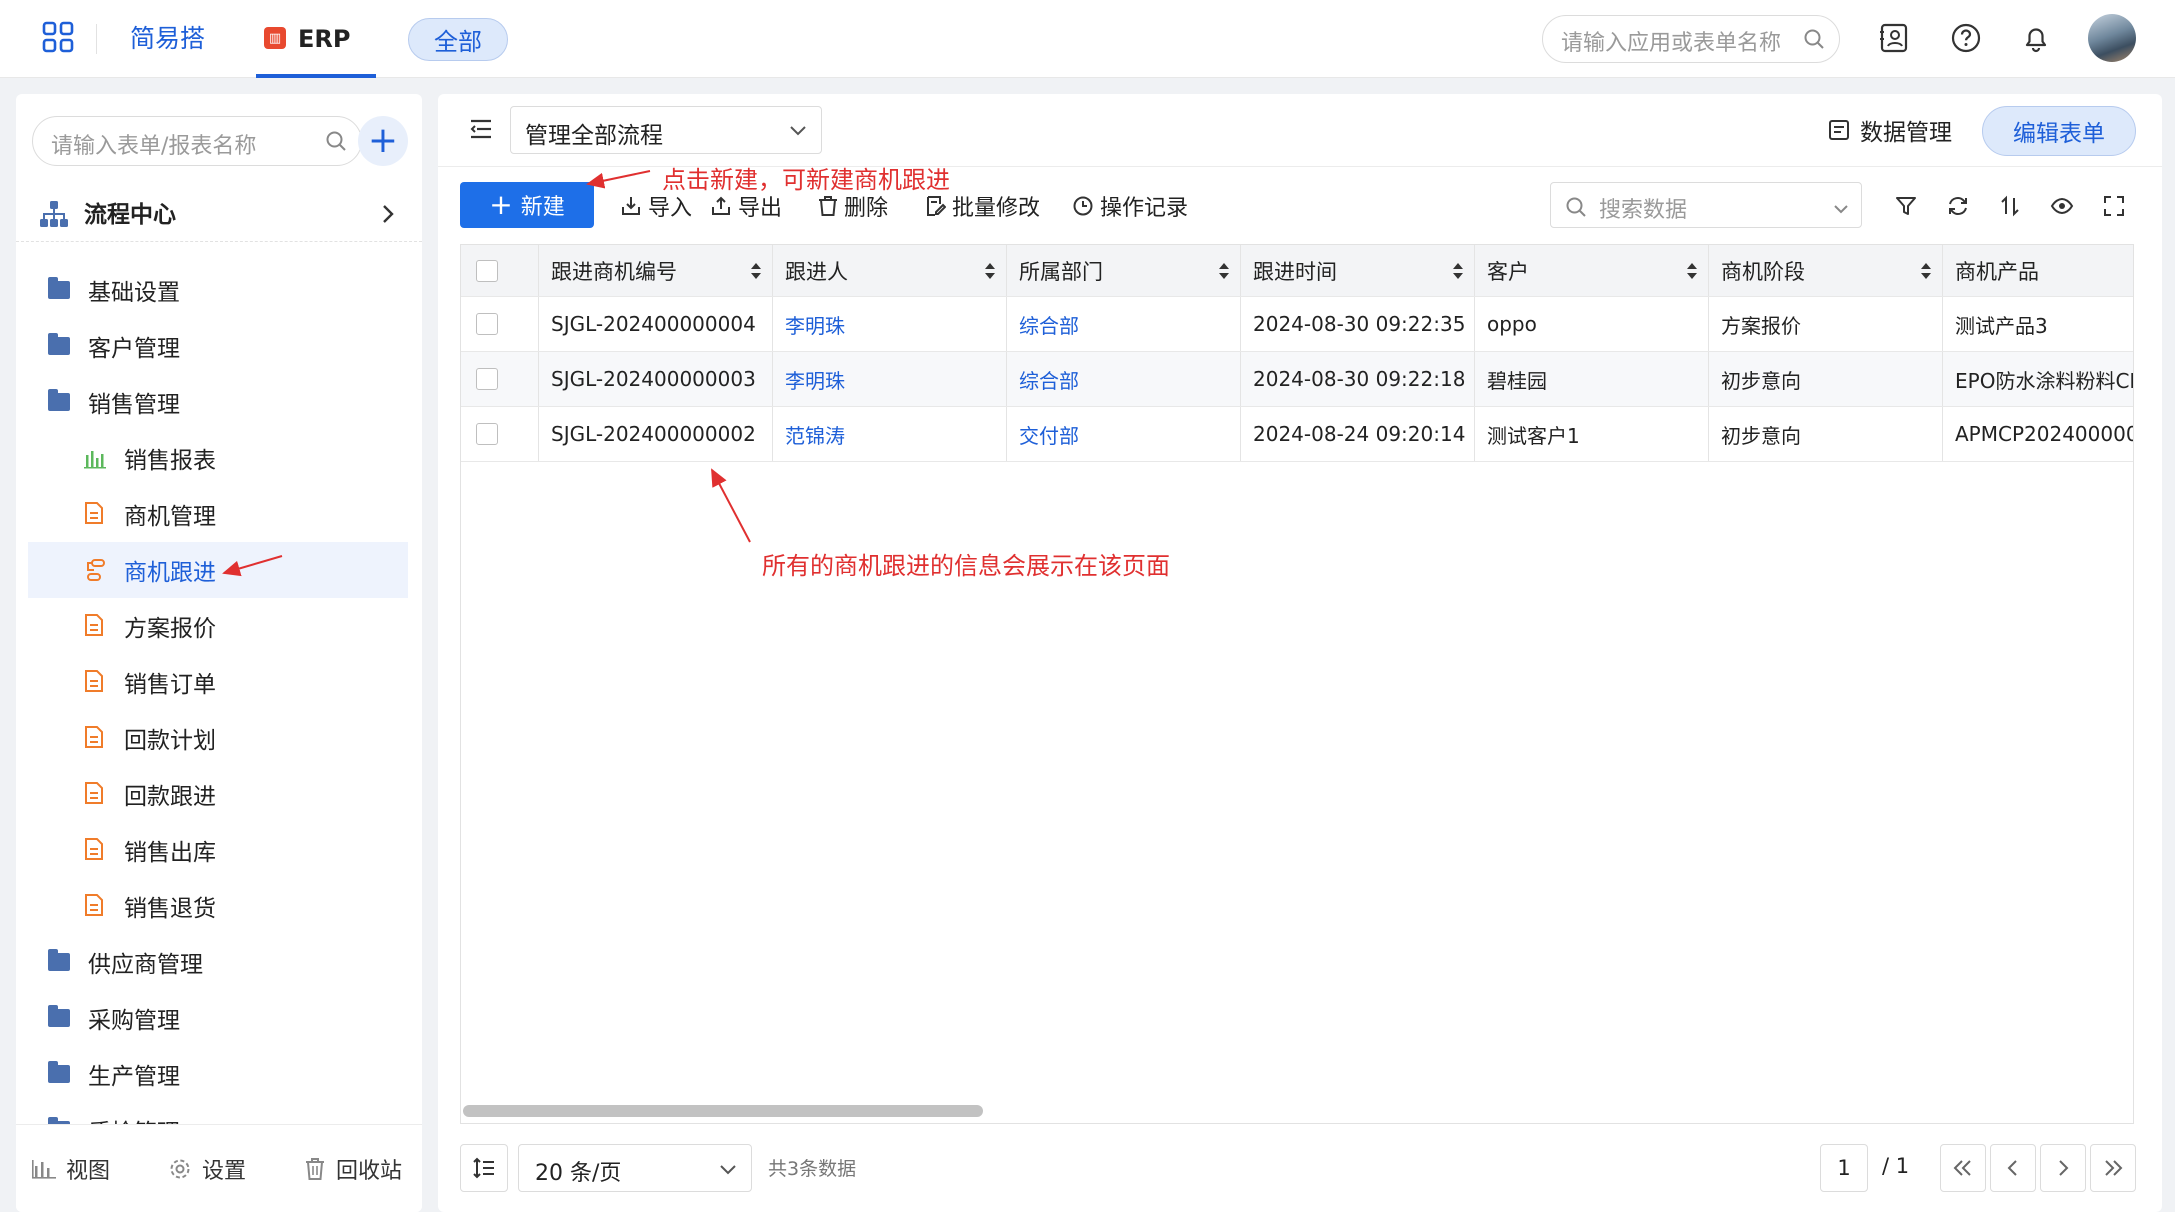 Image resolution: width=2175 pixels, height=1212 pixels. I want to click on global-search-input: 请输入应用或表单名称, so click(1691, 39).